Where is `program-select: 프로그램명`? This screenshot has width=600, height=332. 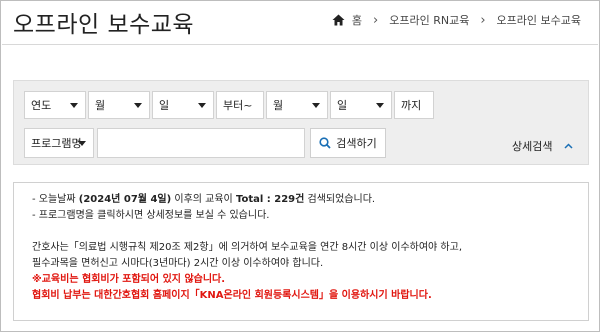
program-select: 프로그램명 is located at coordinates (59, 143).